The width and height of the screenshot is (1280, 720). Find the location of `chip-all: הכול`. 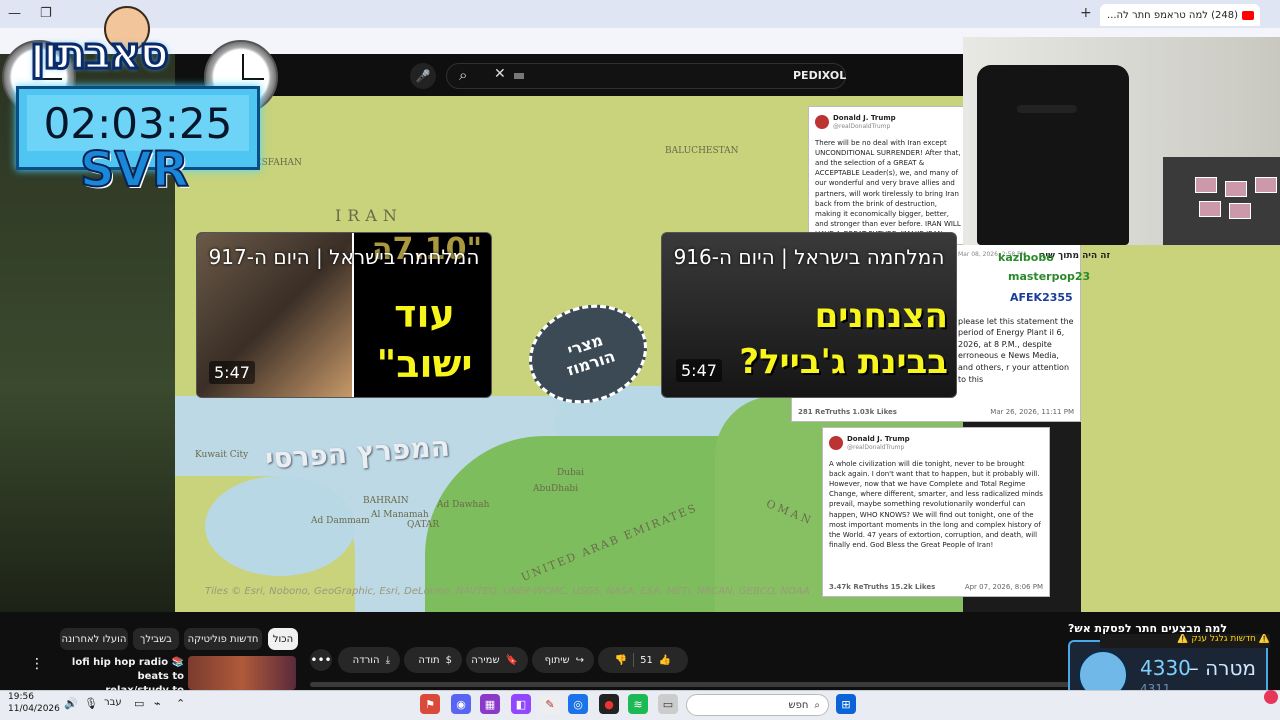

chip-all: הכול is located at coordinates (283, 639).